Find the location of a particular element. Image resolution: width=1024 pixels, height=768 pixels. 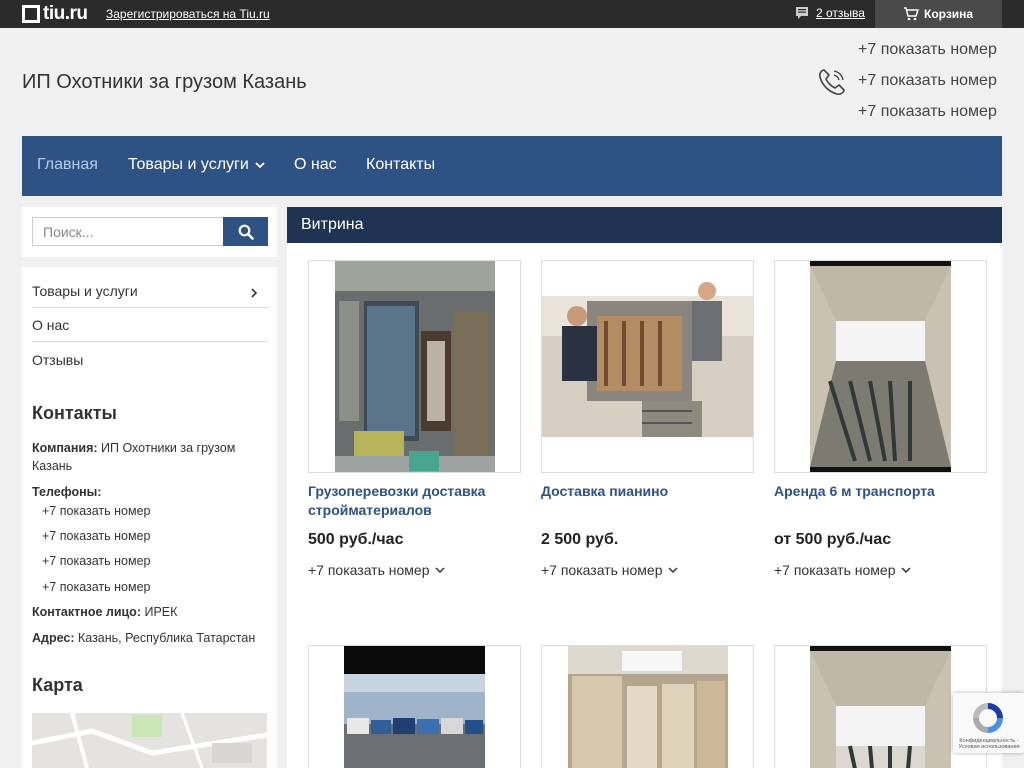

product-title: Аренда 6 м транспорта is located at coordinates (880, 491).